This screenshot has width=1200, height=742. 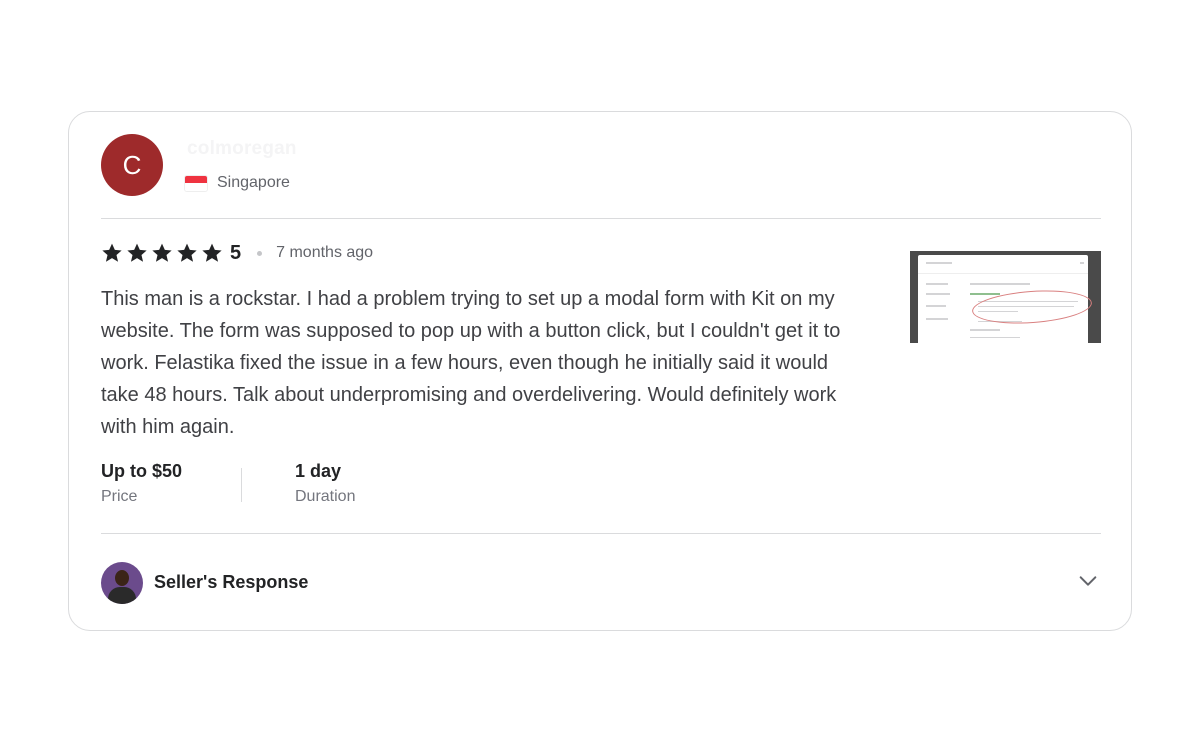 I want to click on reviewer-username: colmoregan, so click(x=242, y=149).